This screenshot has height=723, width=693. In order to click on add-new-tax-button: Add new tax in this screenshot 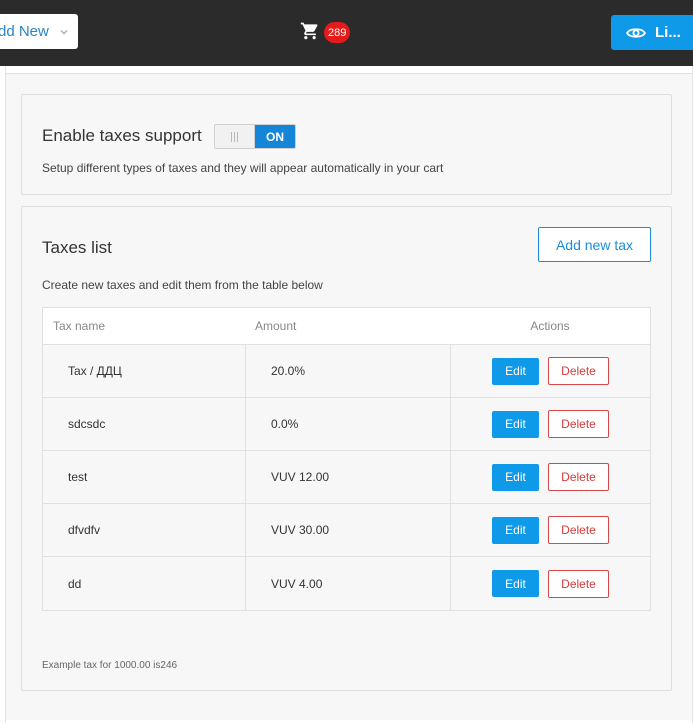, I will do `click(594, 244)`.